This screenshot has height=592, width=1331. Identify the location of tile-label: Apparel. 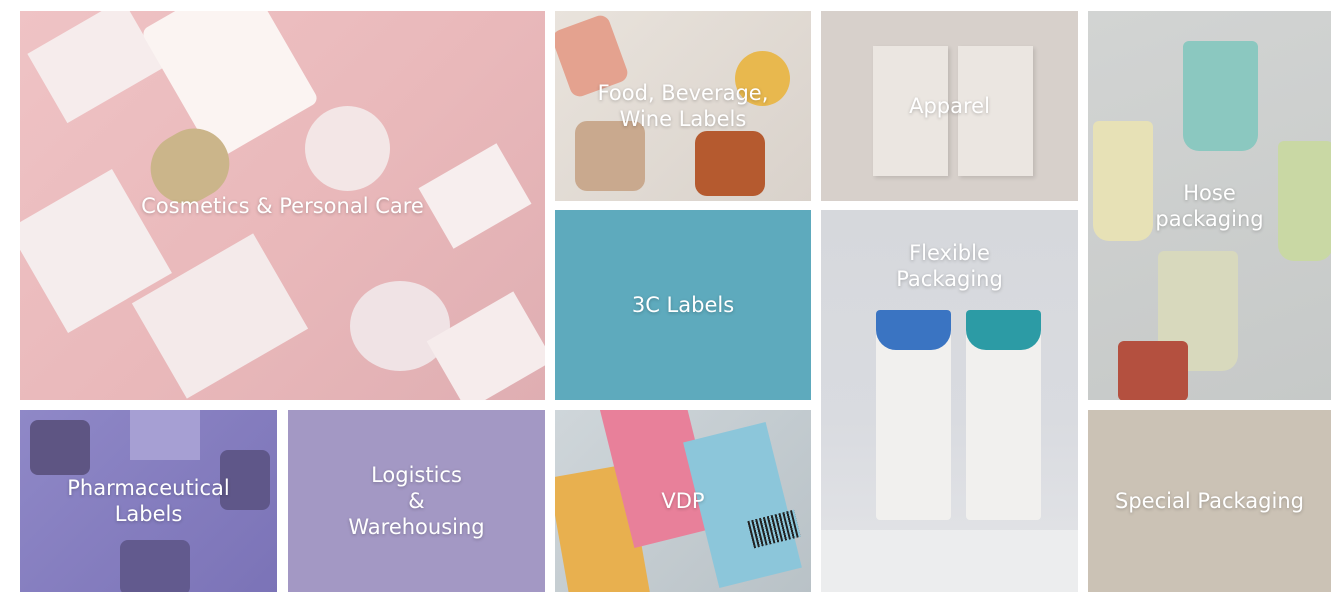
(949, 106).